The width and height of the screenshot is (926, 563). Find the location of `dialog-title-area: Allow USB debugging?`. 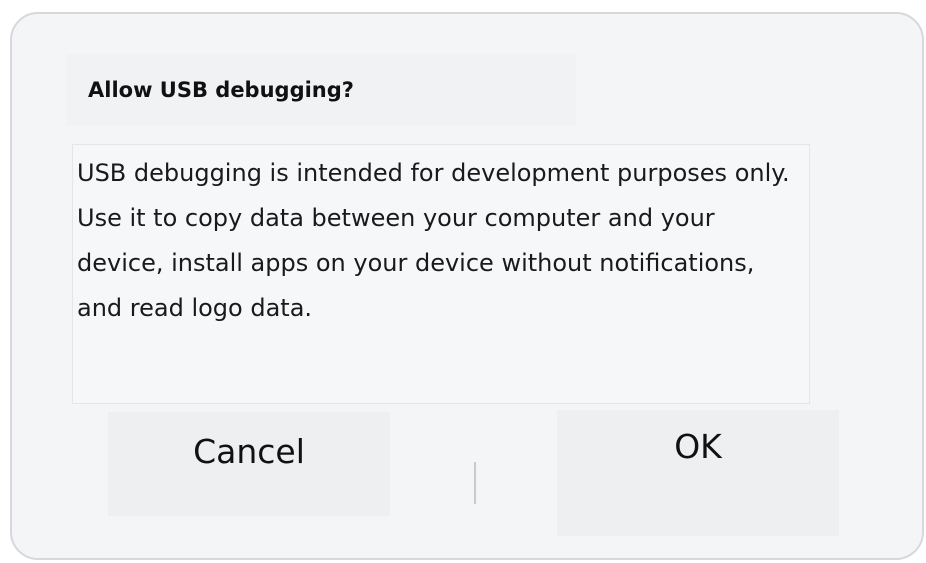

dialog-title-area: Allow USB debugging? is located at coordinates (321, 90).